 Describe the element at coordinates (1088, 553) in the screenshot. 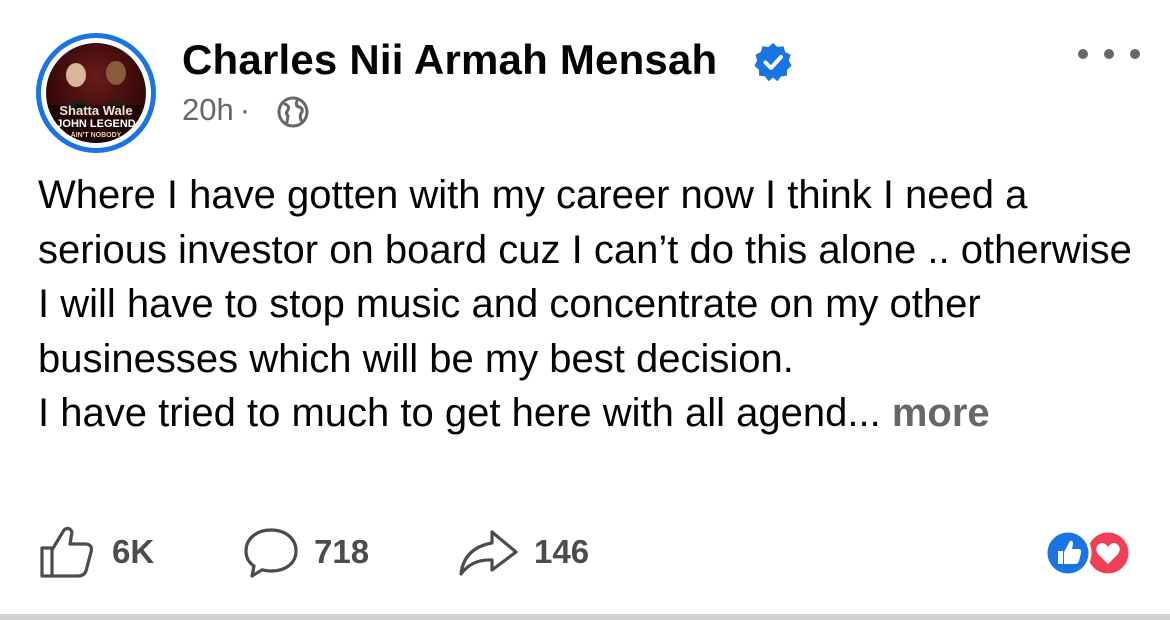

I see `reactions-summary` at that location.